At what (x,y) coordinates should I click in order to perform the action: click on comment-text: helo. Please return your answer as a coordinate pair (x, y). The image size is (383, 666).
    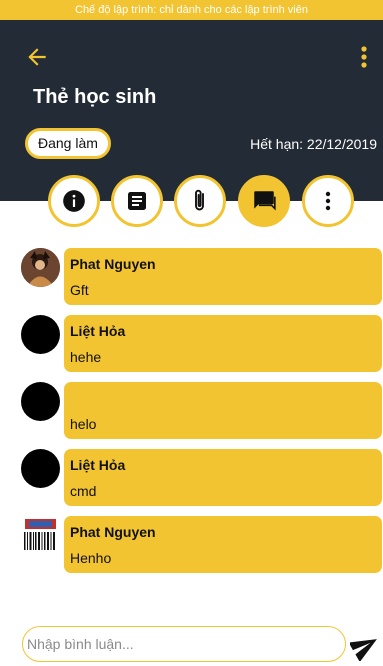
    Looking at the image, I should click on (83, 424).